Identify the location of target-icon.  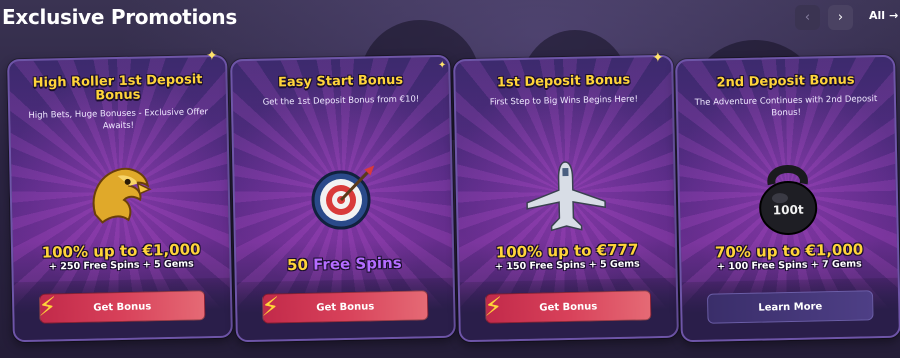
(343, 196).